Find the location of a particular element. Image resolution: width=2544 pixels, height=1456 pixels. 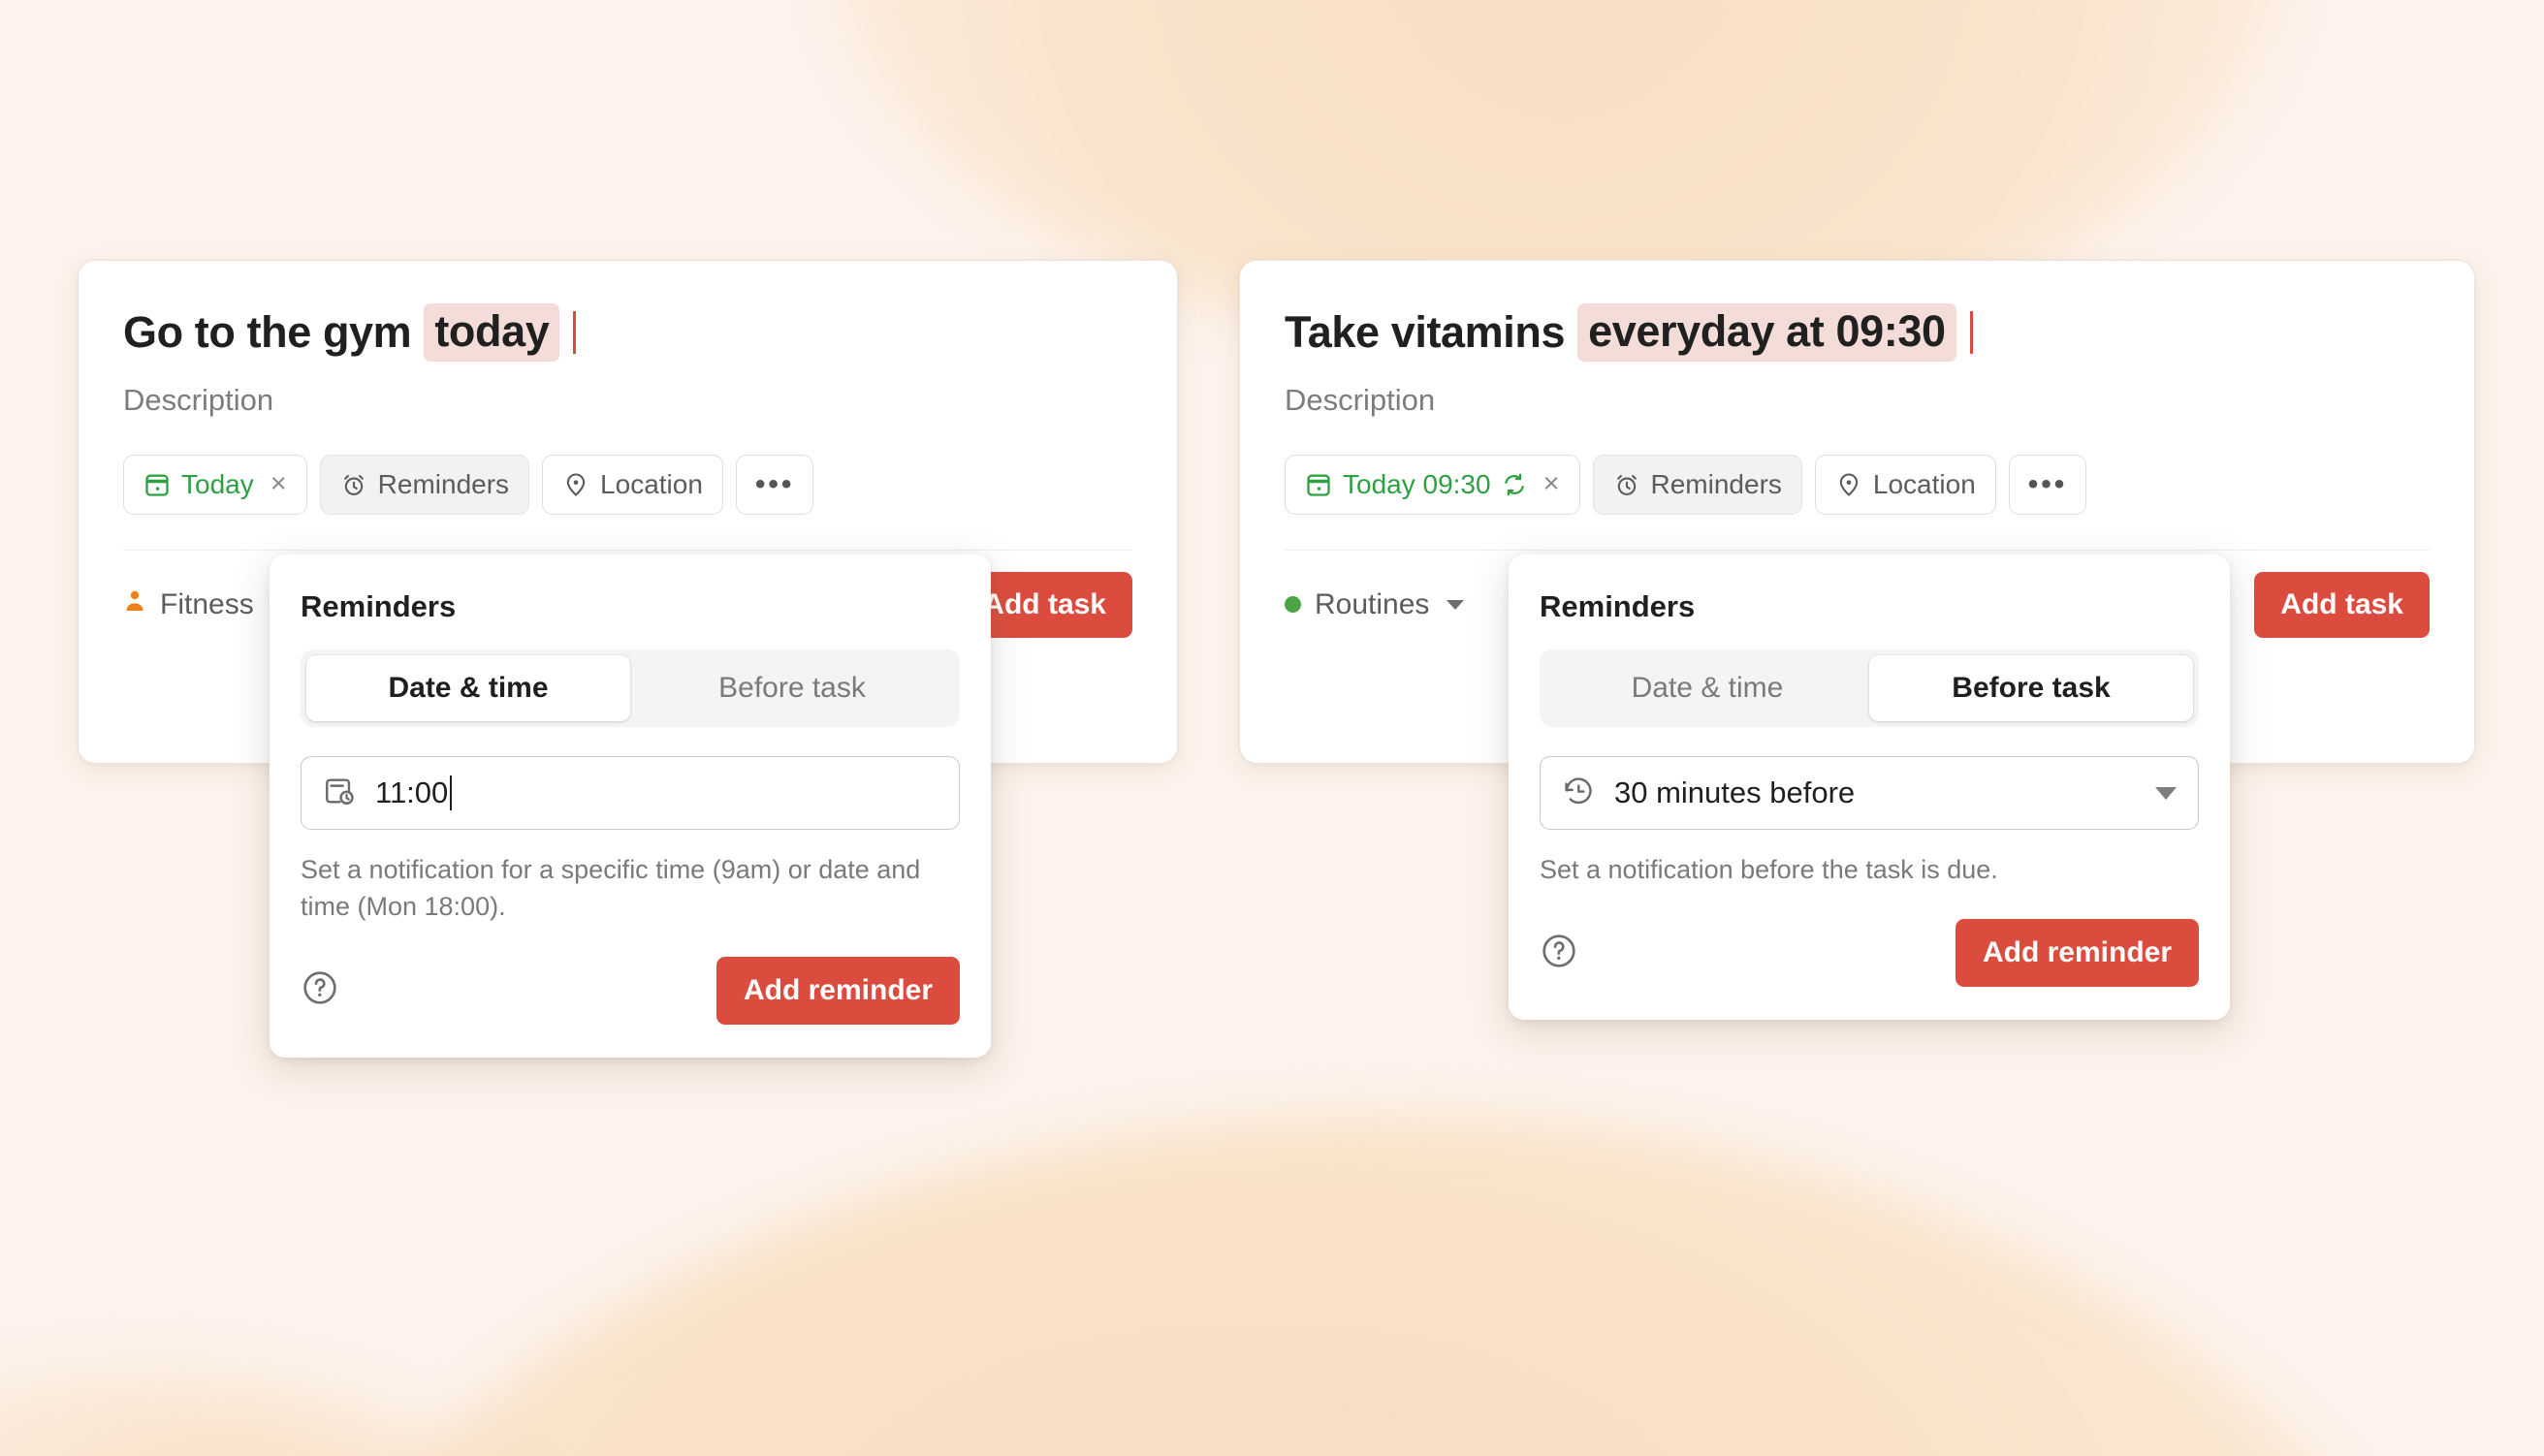

task-title-vitamins: Take vitamins everyday at 09:30 is located at coordinates (1857, 333).